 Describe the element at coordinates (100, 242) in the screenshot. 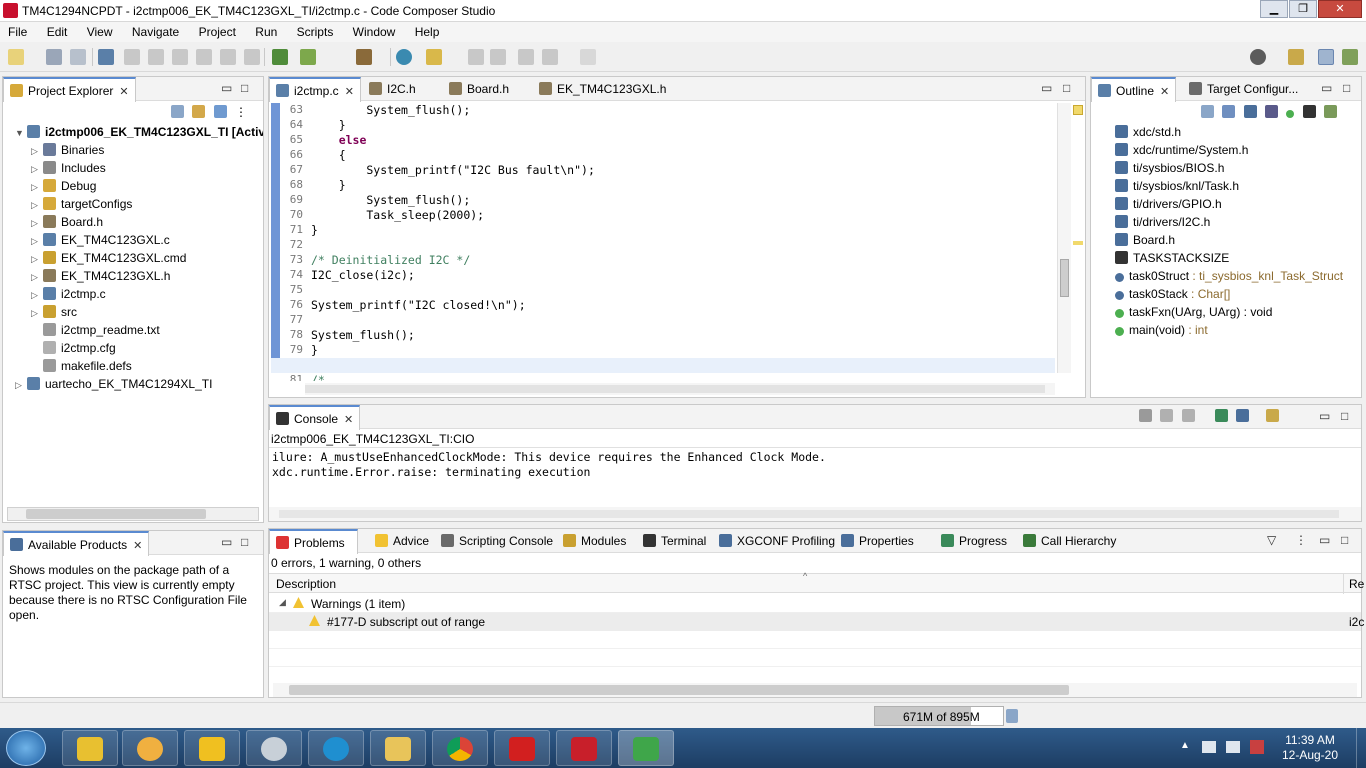

I see `tree-item: ▷ EK_TM4C123GXL.c` at that location.